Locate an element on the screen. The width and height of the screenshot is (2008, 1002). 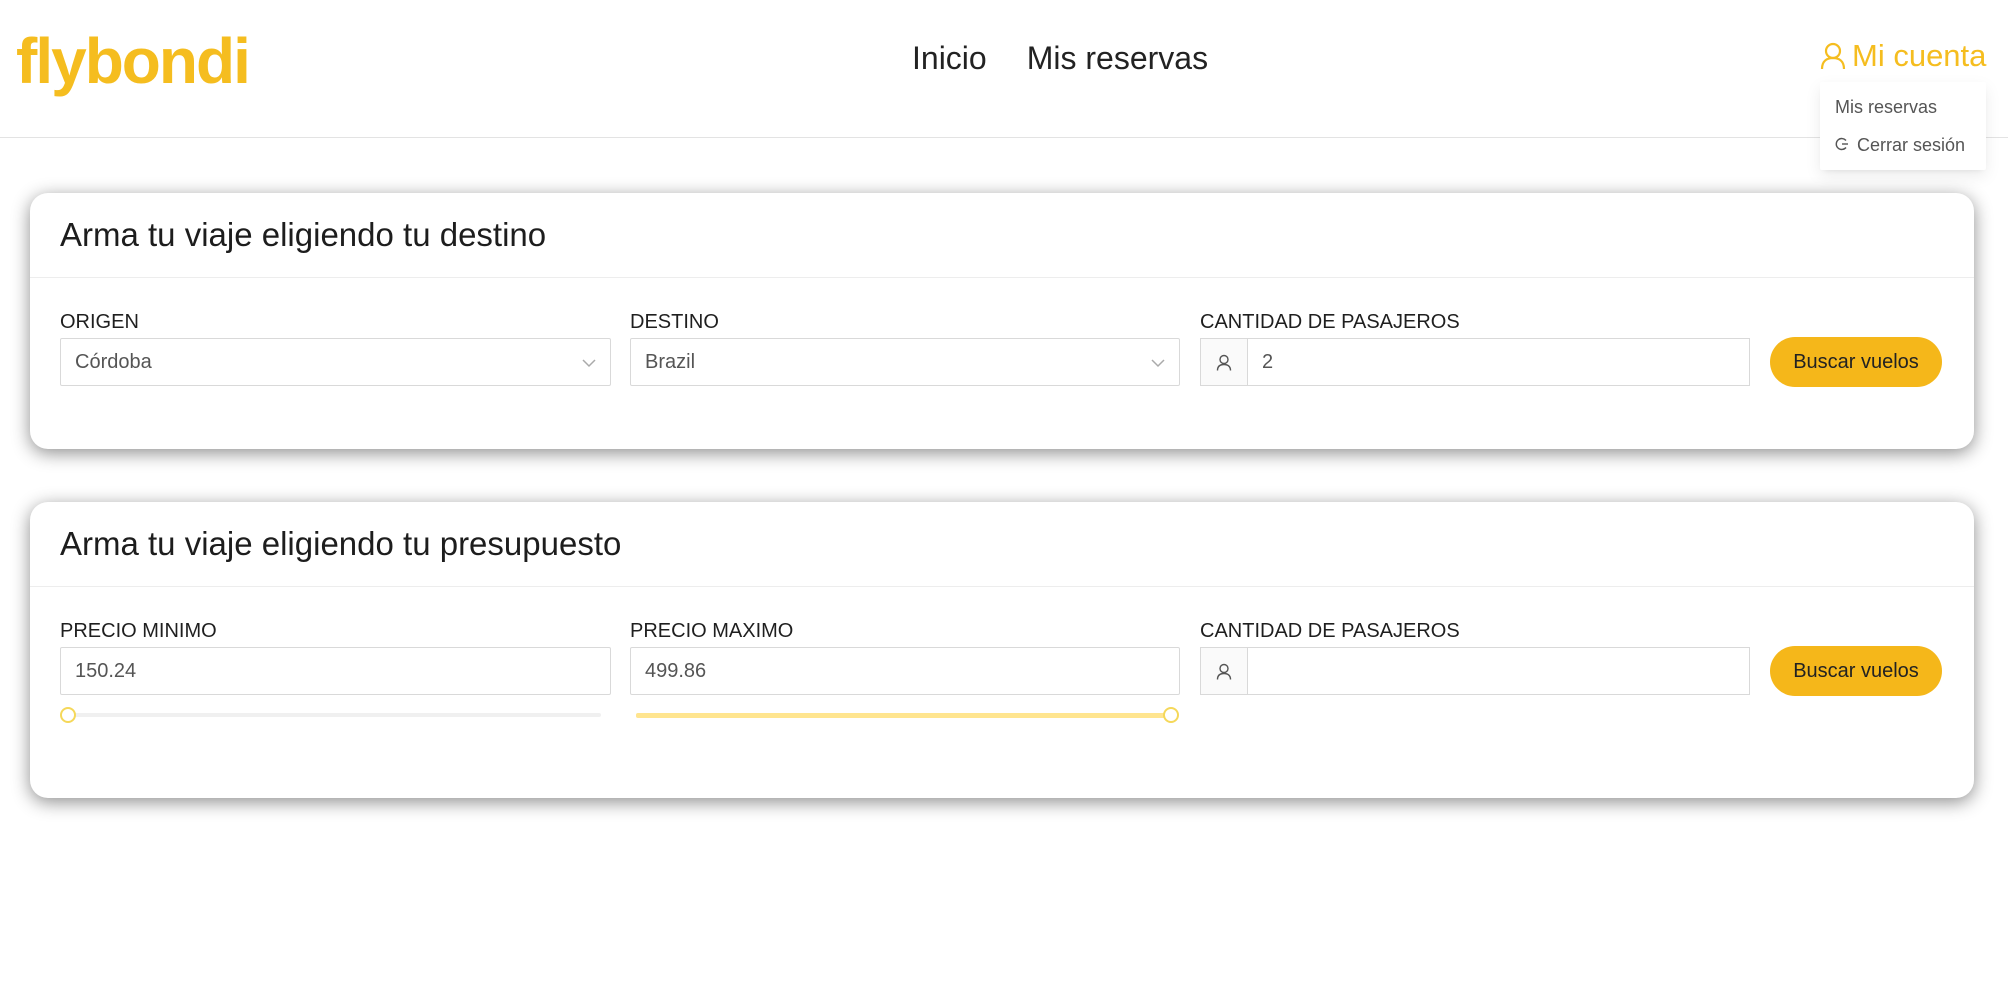
destination-field: DESTINO Brazil is located at coordinates (905, 347).